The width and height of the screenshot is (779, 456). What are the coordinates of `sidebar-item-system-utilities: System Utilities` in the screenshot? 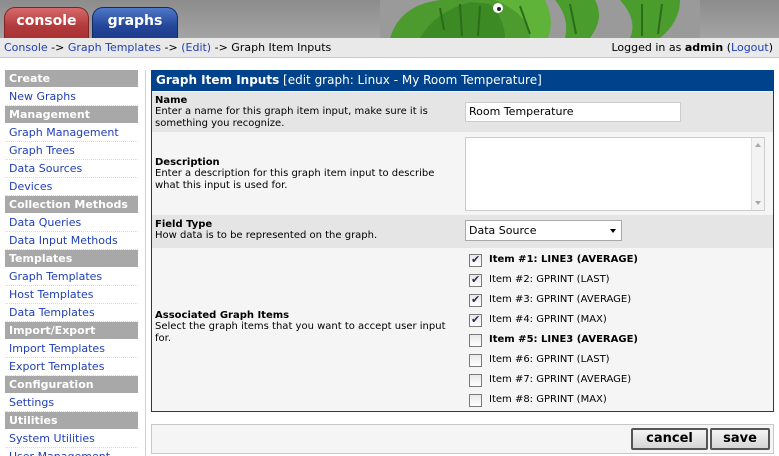 It's located at (71, 439).